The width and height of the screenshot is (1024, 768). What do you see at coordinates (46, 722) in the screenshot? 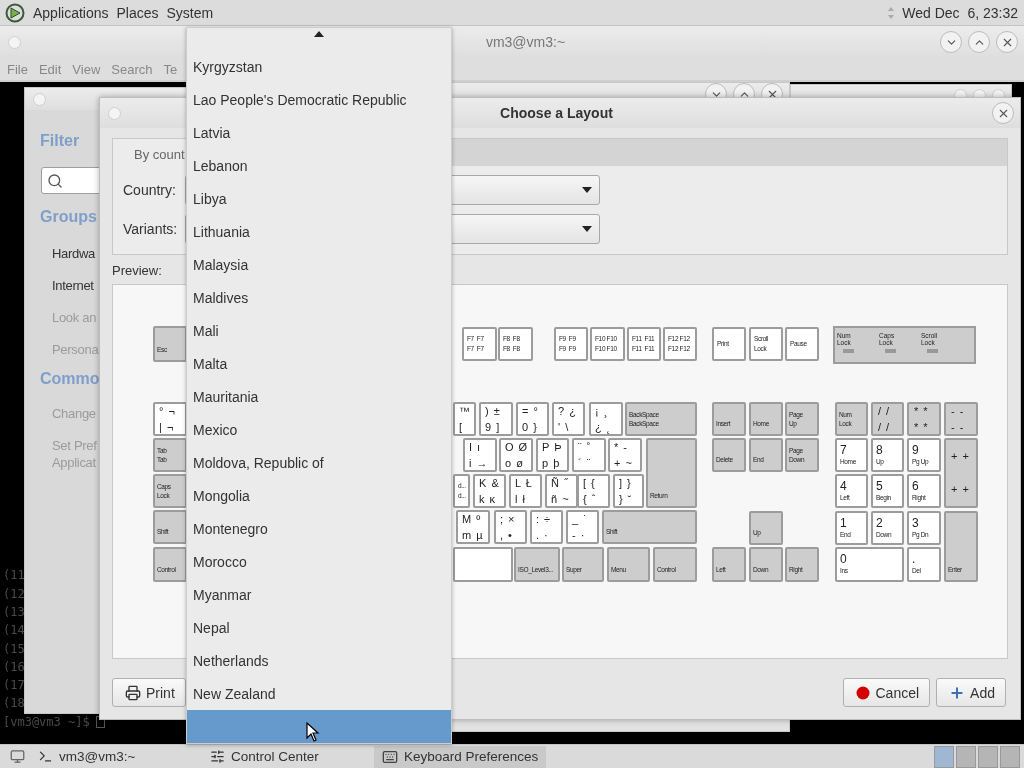
I see `terminal-prompt: [vm3@vm3 ~]$` at bounding box center [46, 722].